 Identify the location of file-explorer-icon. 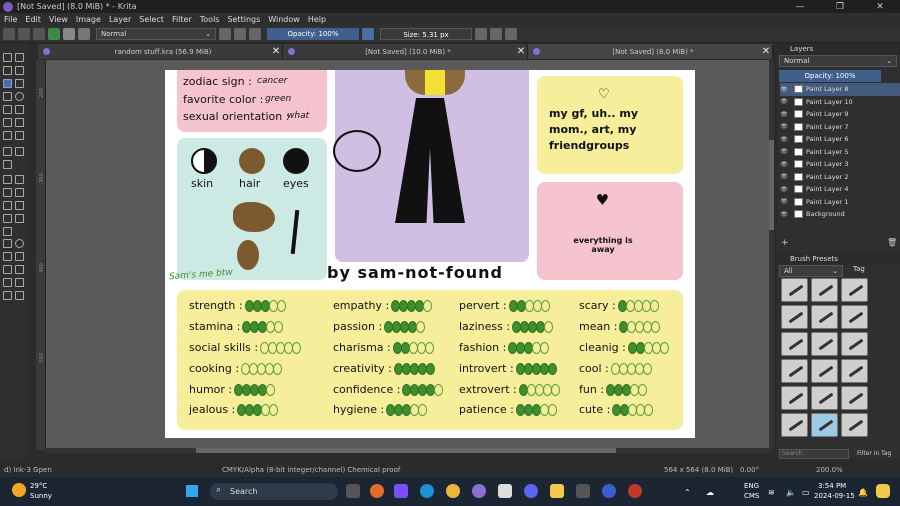
(557, 491).